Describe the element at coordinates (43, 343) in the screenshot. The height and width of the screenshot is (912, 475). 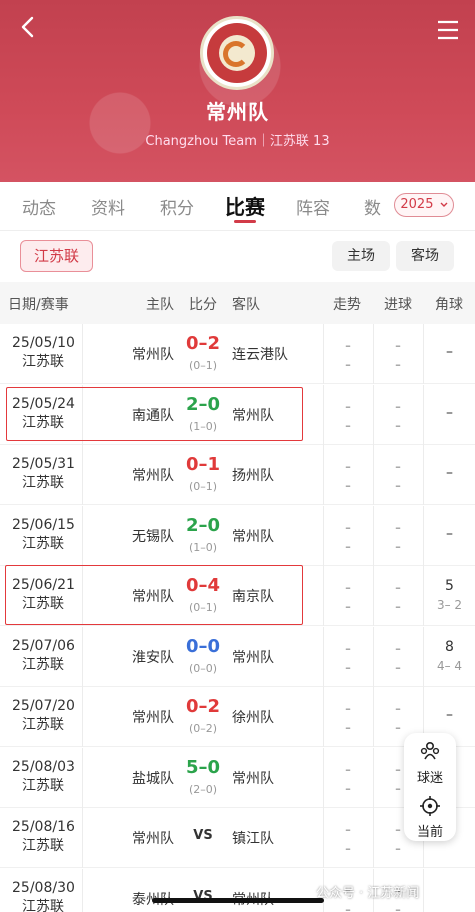
I see `match-date: 25/05/10` at that location.